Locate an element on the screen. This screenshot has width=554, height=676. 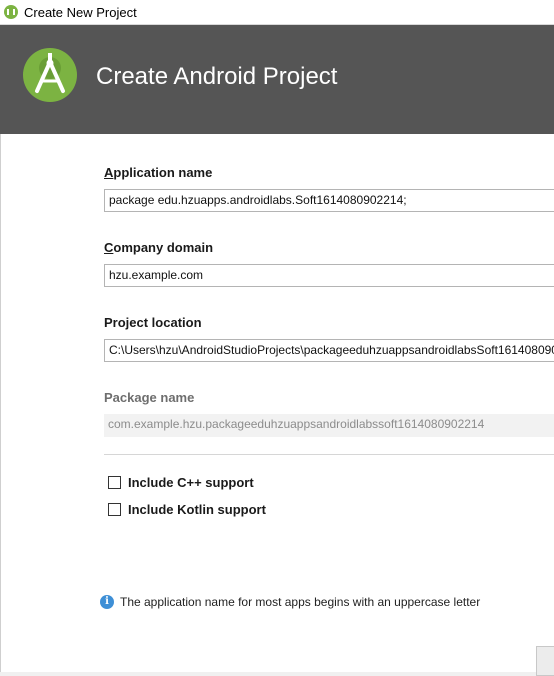
company-domain-label: Company domain is located at coordinates (159, 247).